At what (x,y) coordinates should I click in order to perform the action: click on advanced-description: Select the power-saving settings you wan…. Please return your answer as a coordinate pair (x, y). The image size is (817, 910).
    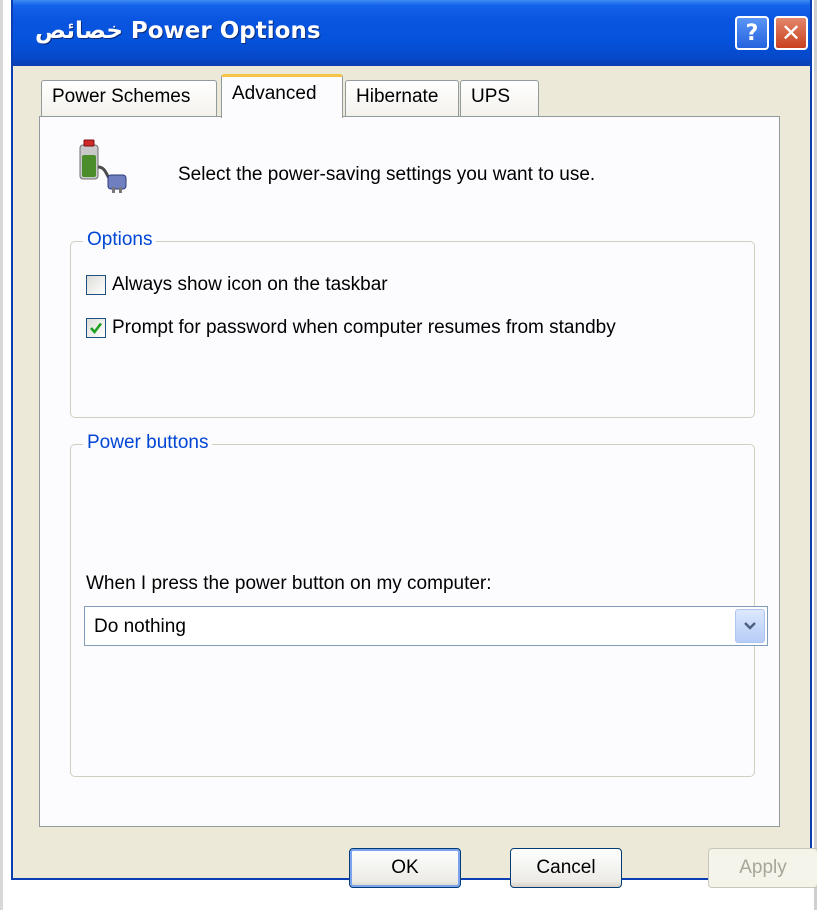
    Looking at the image, I should click on (387, 174).